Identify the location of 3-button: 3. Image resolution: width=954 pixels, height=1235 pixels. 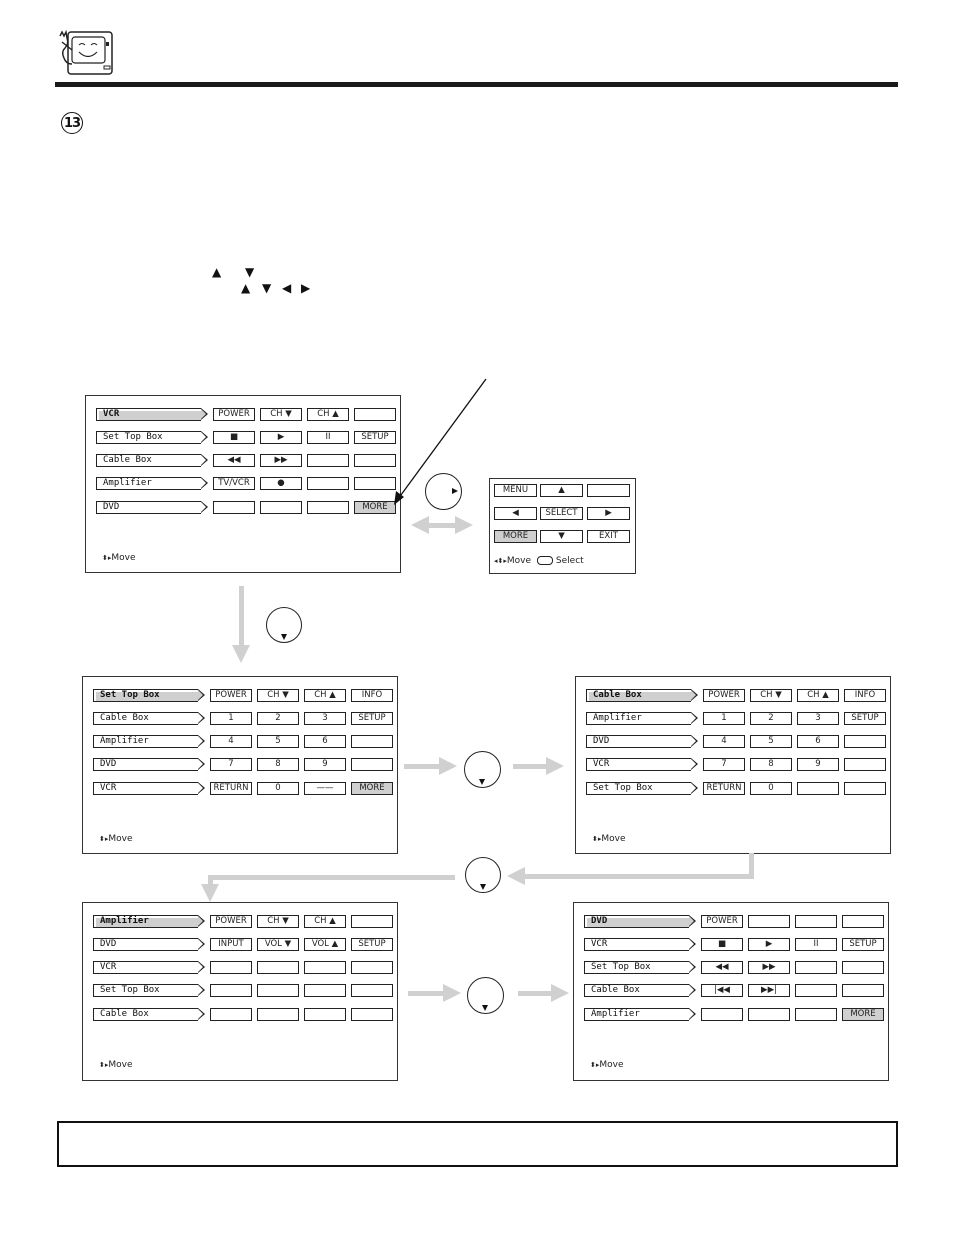
(325, 718).